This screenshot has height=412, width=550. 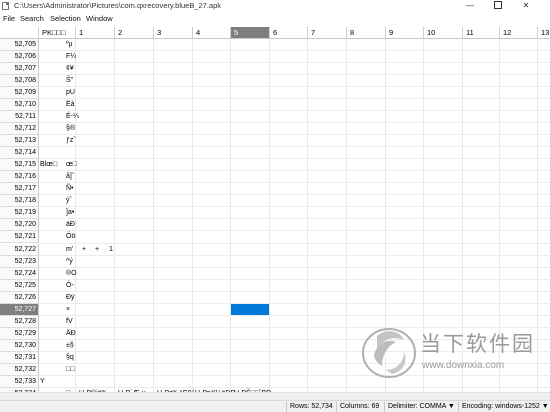 What do you see at coordinates (443, 33) in the screenshot?
I see `column-header: 10` at bounding box center [443, 33].